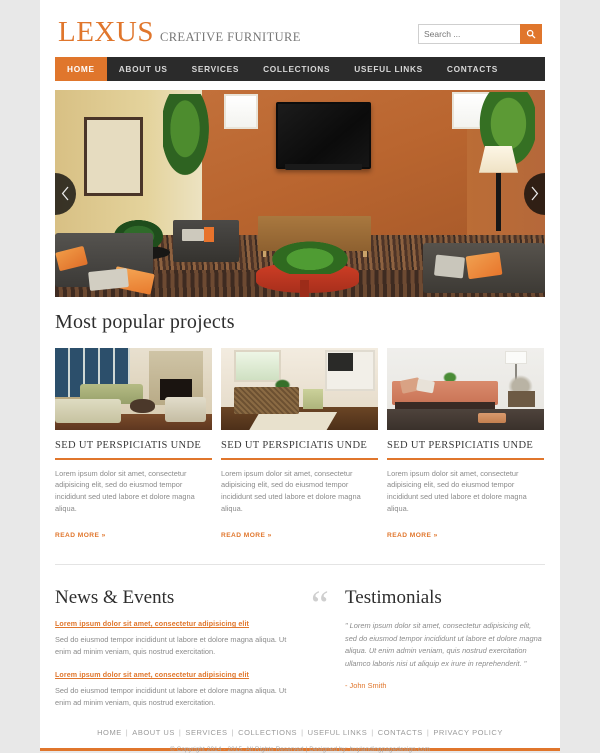 The image size is (600, 753). Describe the element at coordinates (323, 136) in the screenshot. I see `hero-television` at that location.